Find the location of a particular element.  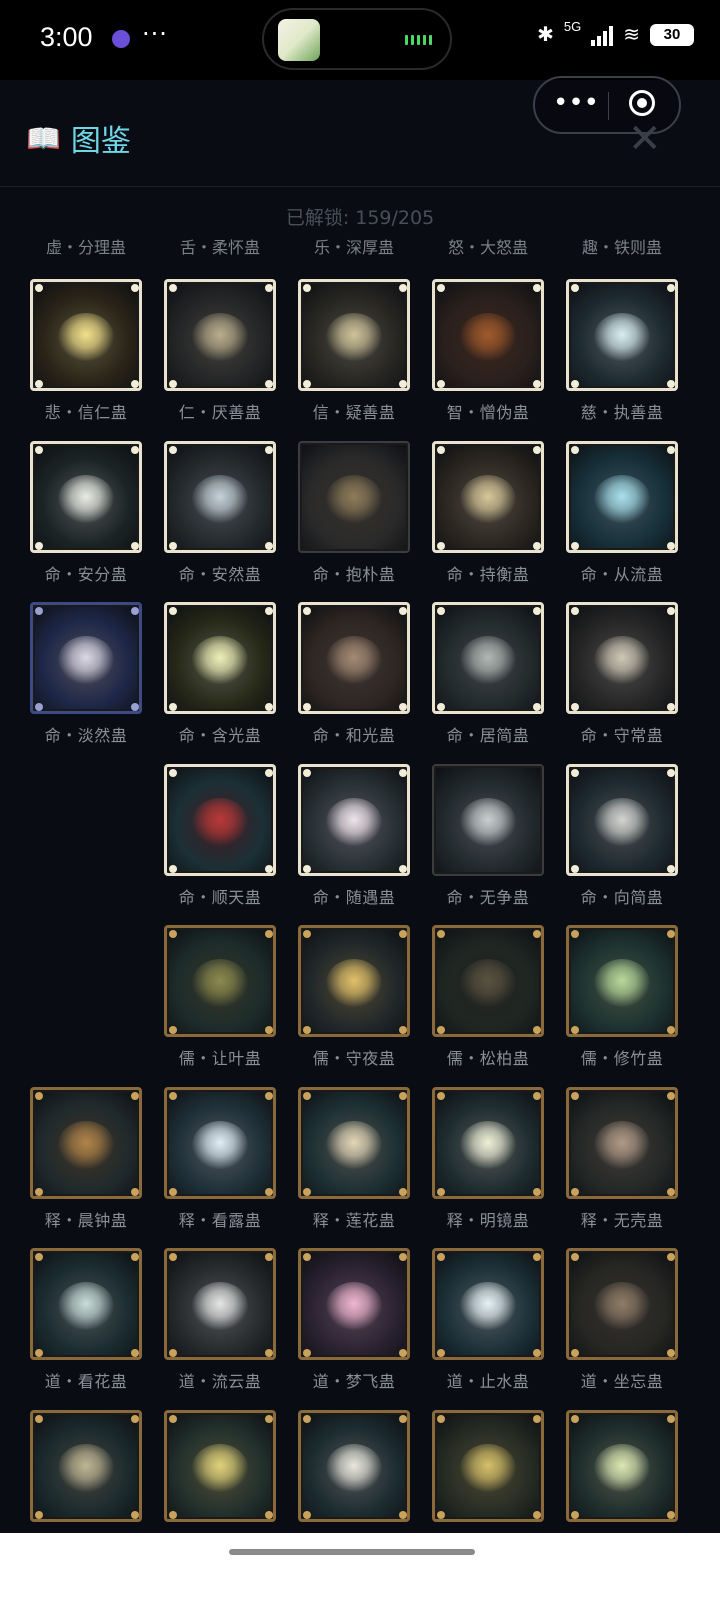

collection-card: 命・和光蛊 is located at coordinates (354, 674).